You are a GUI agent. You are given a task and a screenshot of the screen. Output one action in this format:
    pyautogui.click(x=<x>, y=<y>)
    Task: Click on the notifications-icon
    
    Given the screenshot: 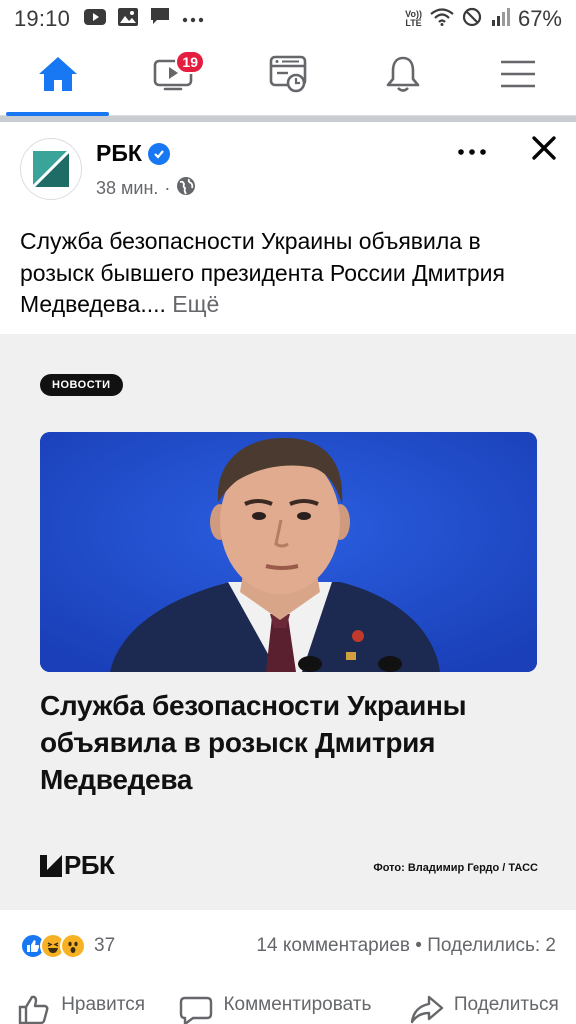 What is the action you would take?
    pyautogui.click(x=403, y=76)
    